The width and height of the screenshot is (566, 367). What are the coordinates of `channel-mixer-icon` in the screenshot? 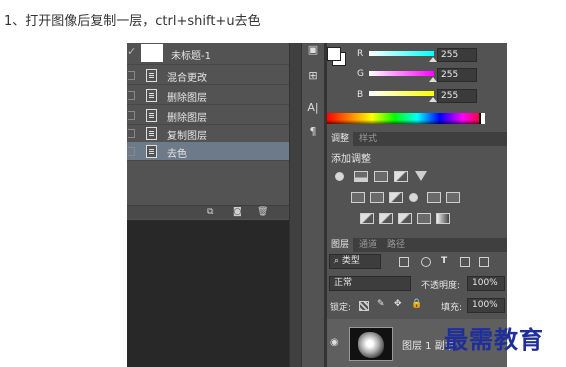 It's located at (434, 197).